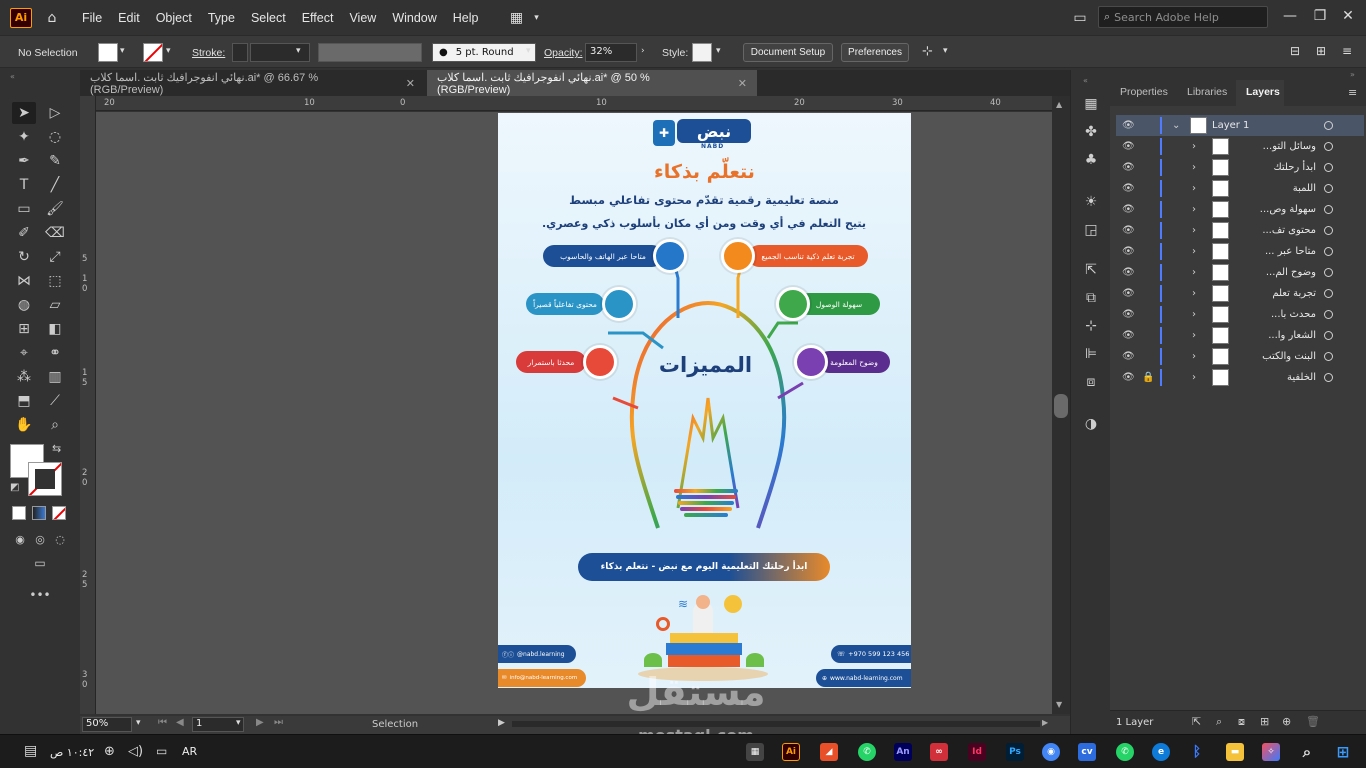  I want to click on menu-effect: Effect, so click(318, 18).